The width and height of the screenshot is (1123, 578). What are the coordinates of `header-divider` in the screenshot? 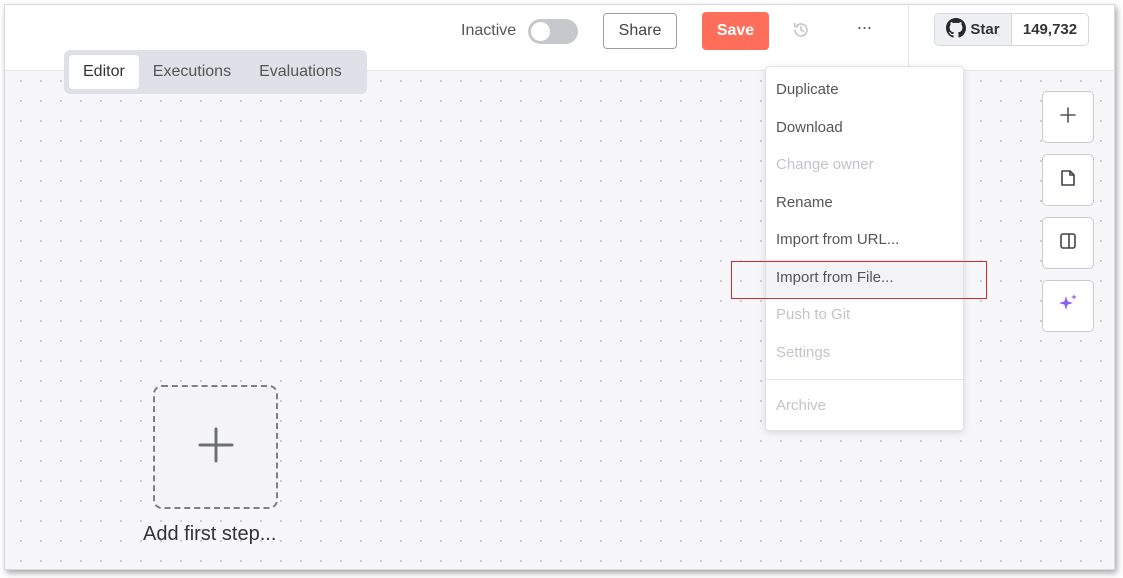 It's located at (908, 38).